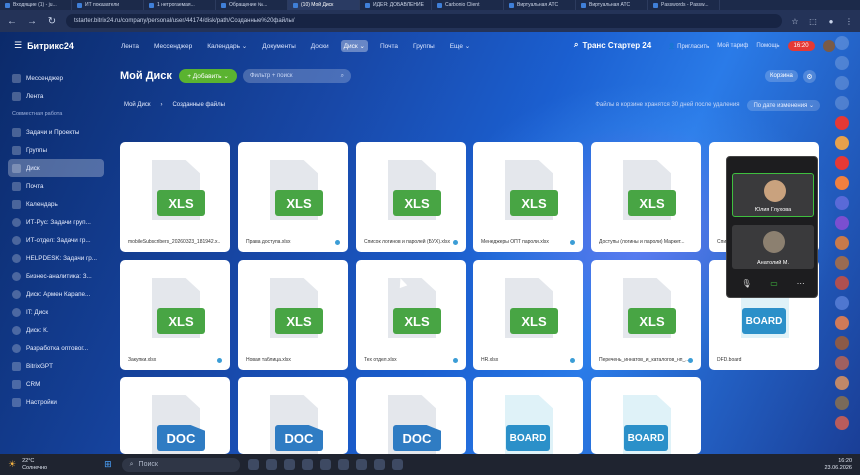 The image size is (860, 475). What do you see at coordinates (227, 46) in the screenshot?
I see `topnav-item: Календарь ⌄` at bounding box center [227, 46].